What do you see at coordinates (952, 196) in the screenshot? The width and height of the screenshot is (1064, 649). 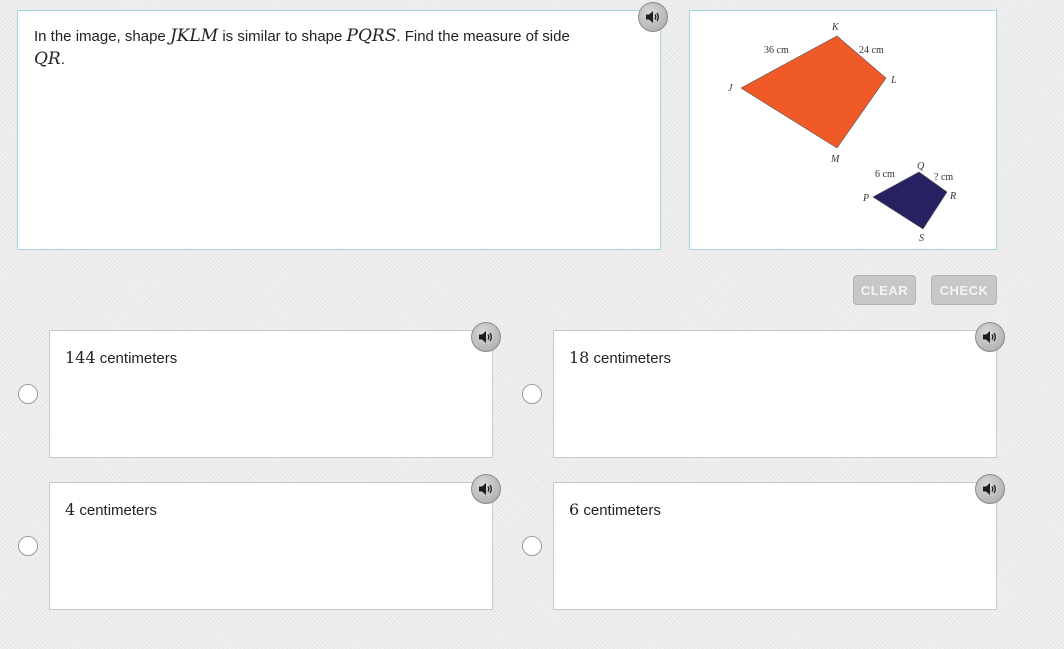 I see `vertex-r: R` at bounding box center [952, 196].